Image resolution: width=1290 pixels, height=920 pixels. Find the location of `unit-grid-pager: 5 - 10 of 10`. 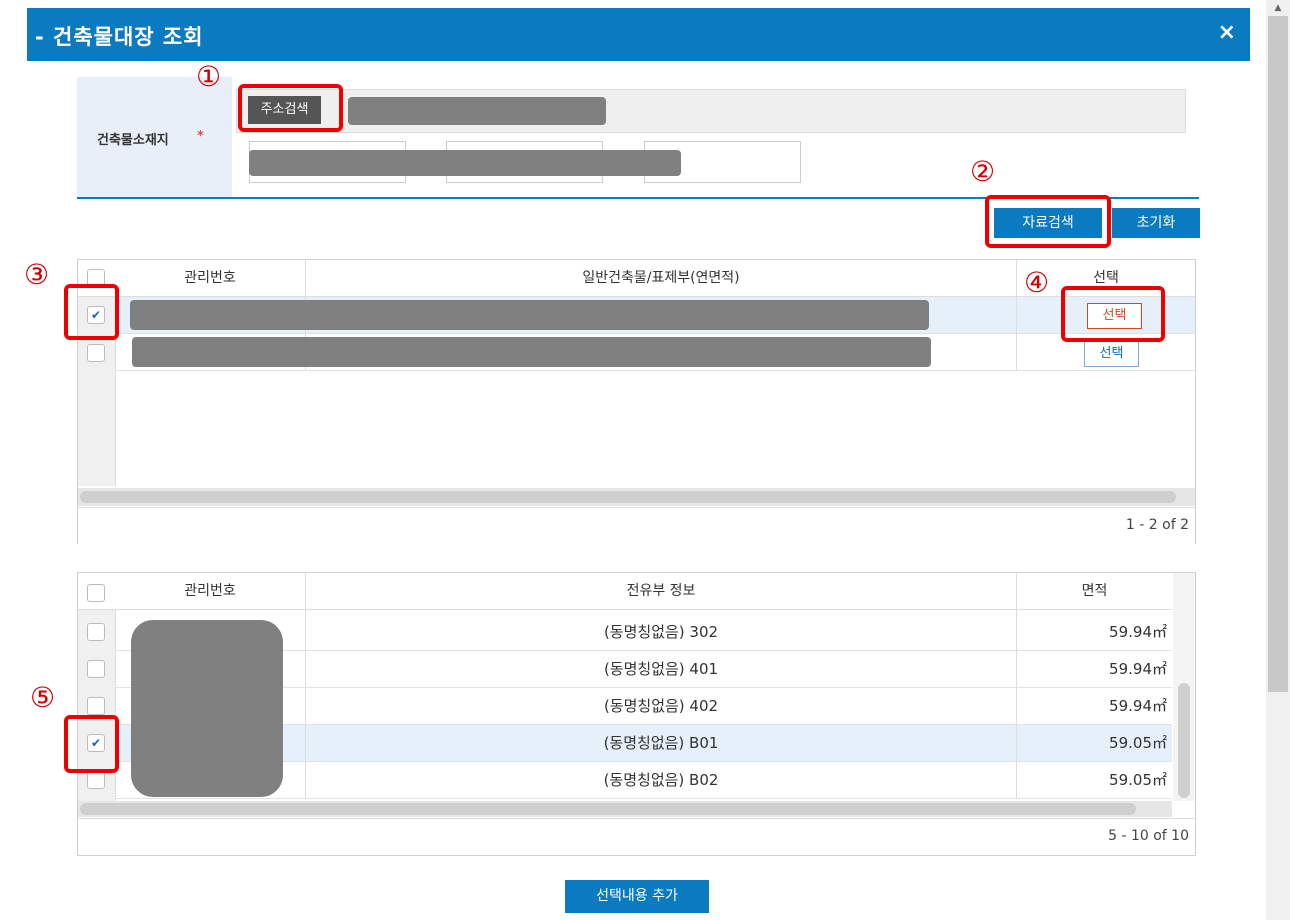

unit-grid-pager: 5 - 10 of 10 is located at coordinates (636, 836).